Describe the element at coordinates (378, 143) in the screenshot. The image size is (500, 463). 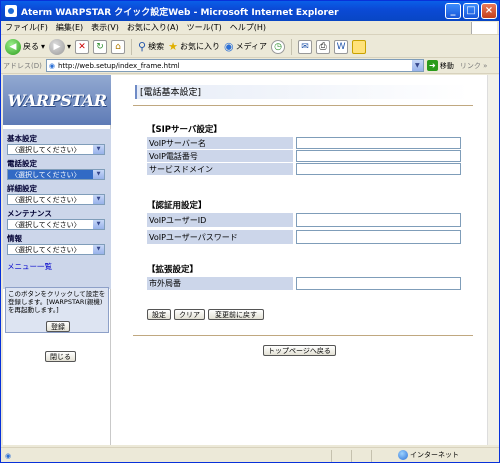
I see `voip-server-input` at that location.